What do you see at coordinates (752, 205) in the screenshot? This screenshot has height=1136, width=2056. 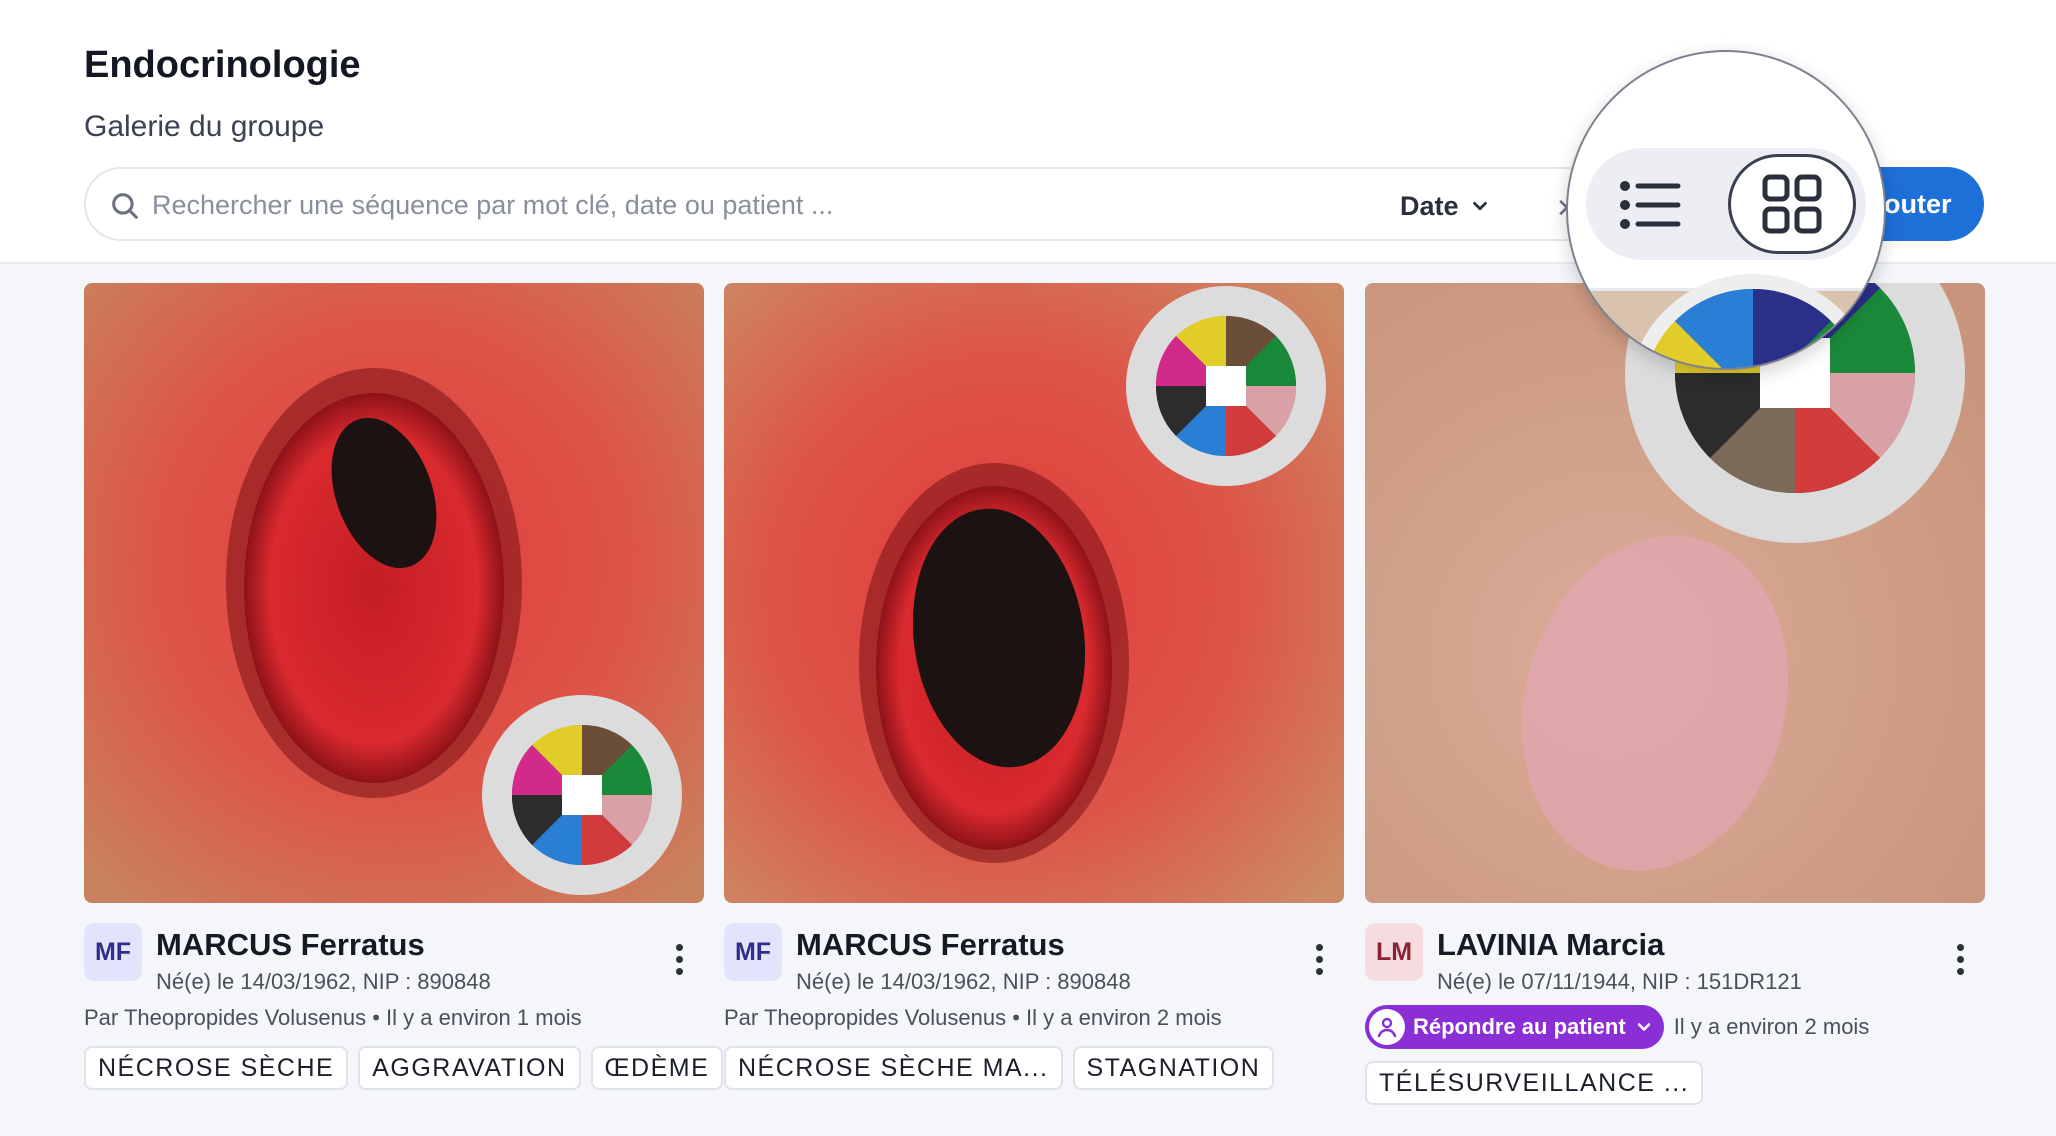 I see `search-input` at bounding box center [752, 205].